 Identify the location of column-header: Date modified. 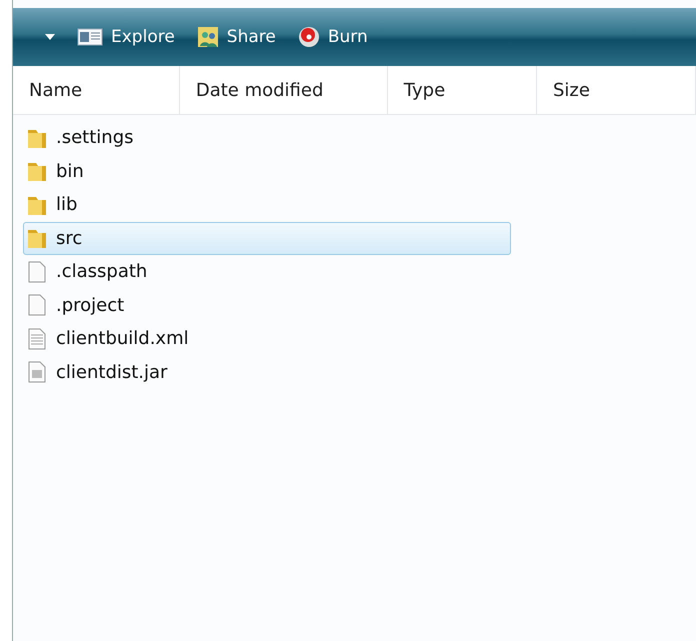
(284, 90).